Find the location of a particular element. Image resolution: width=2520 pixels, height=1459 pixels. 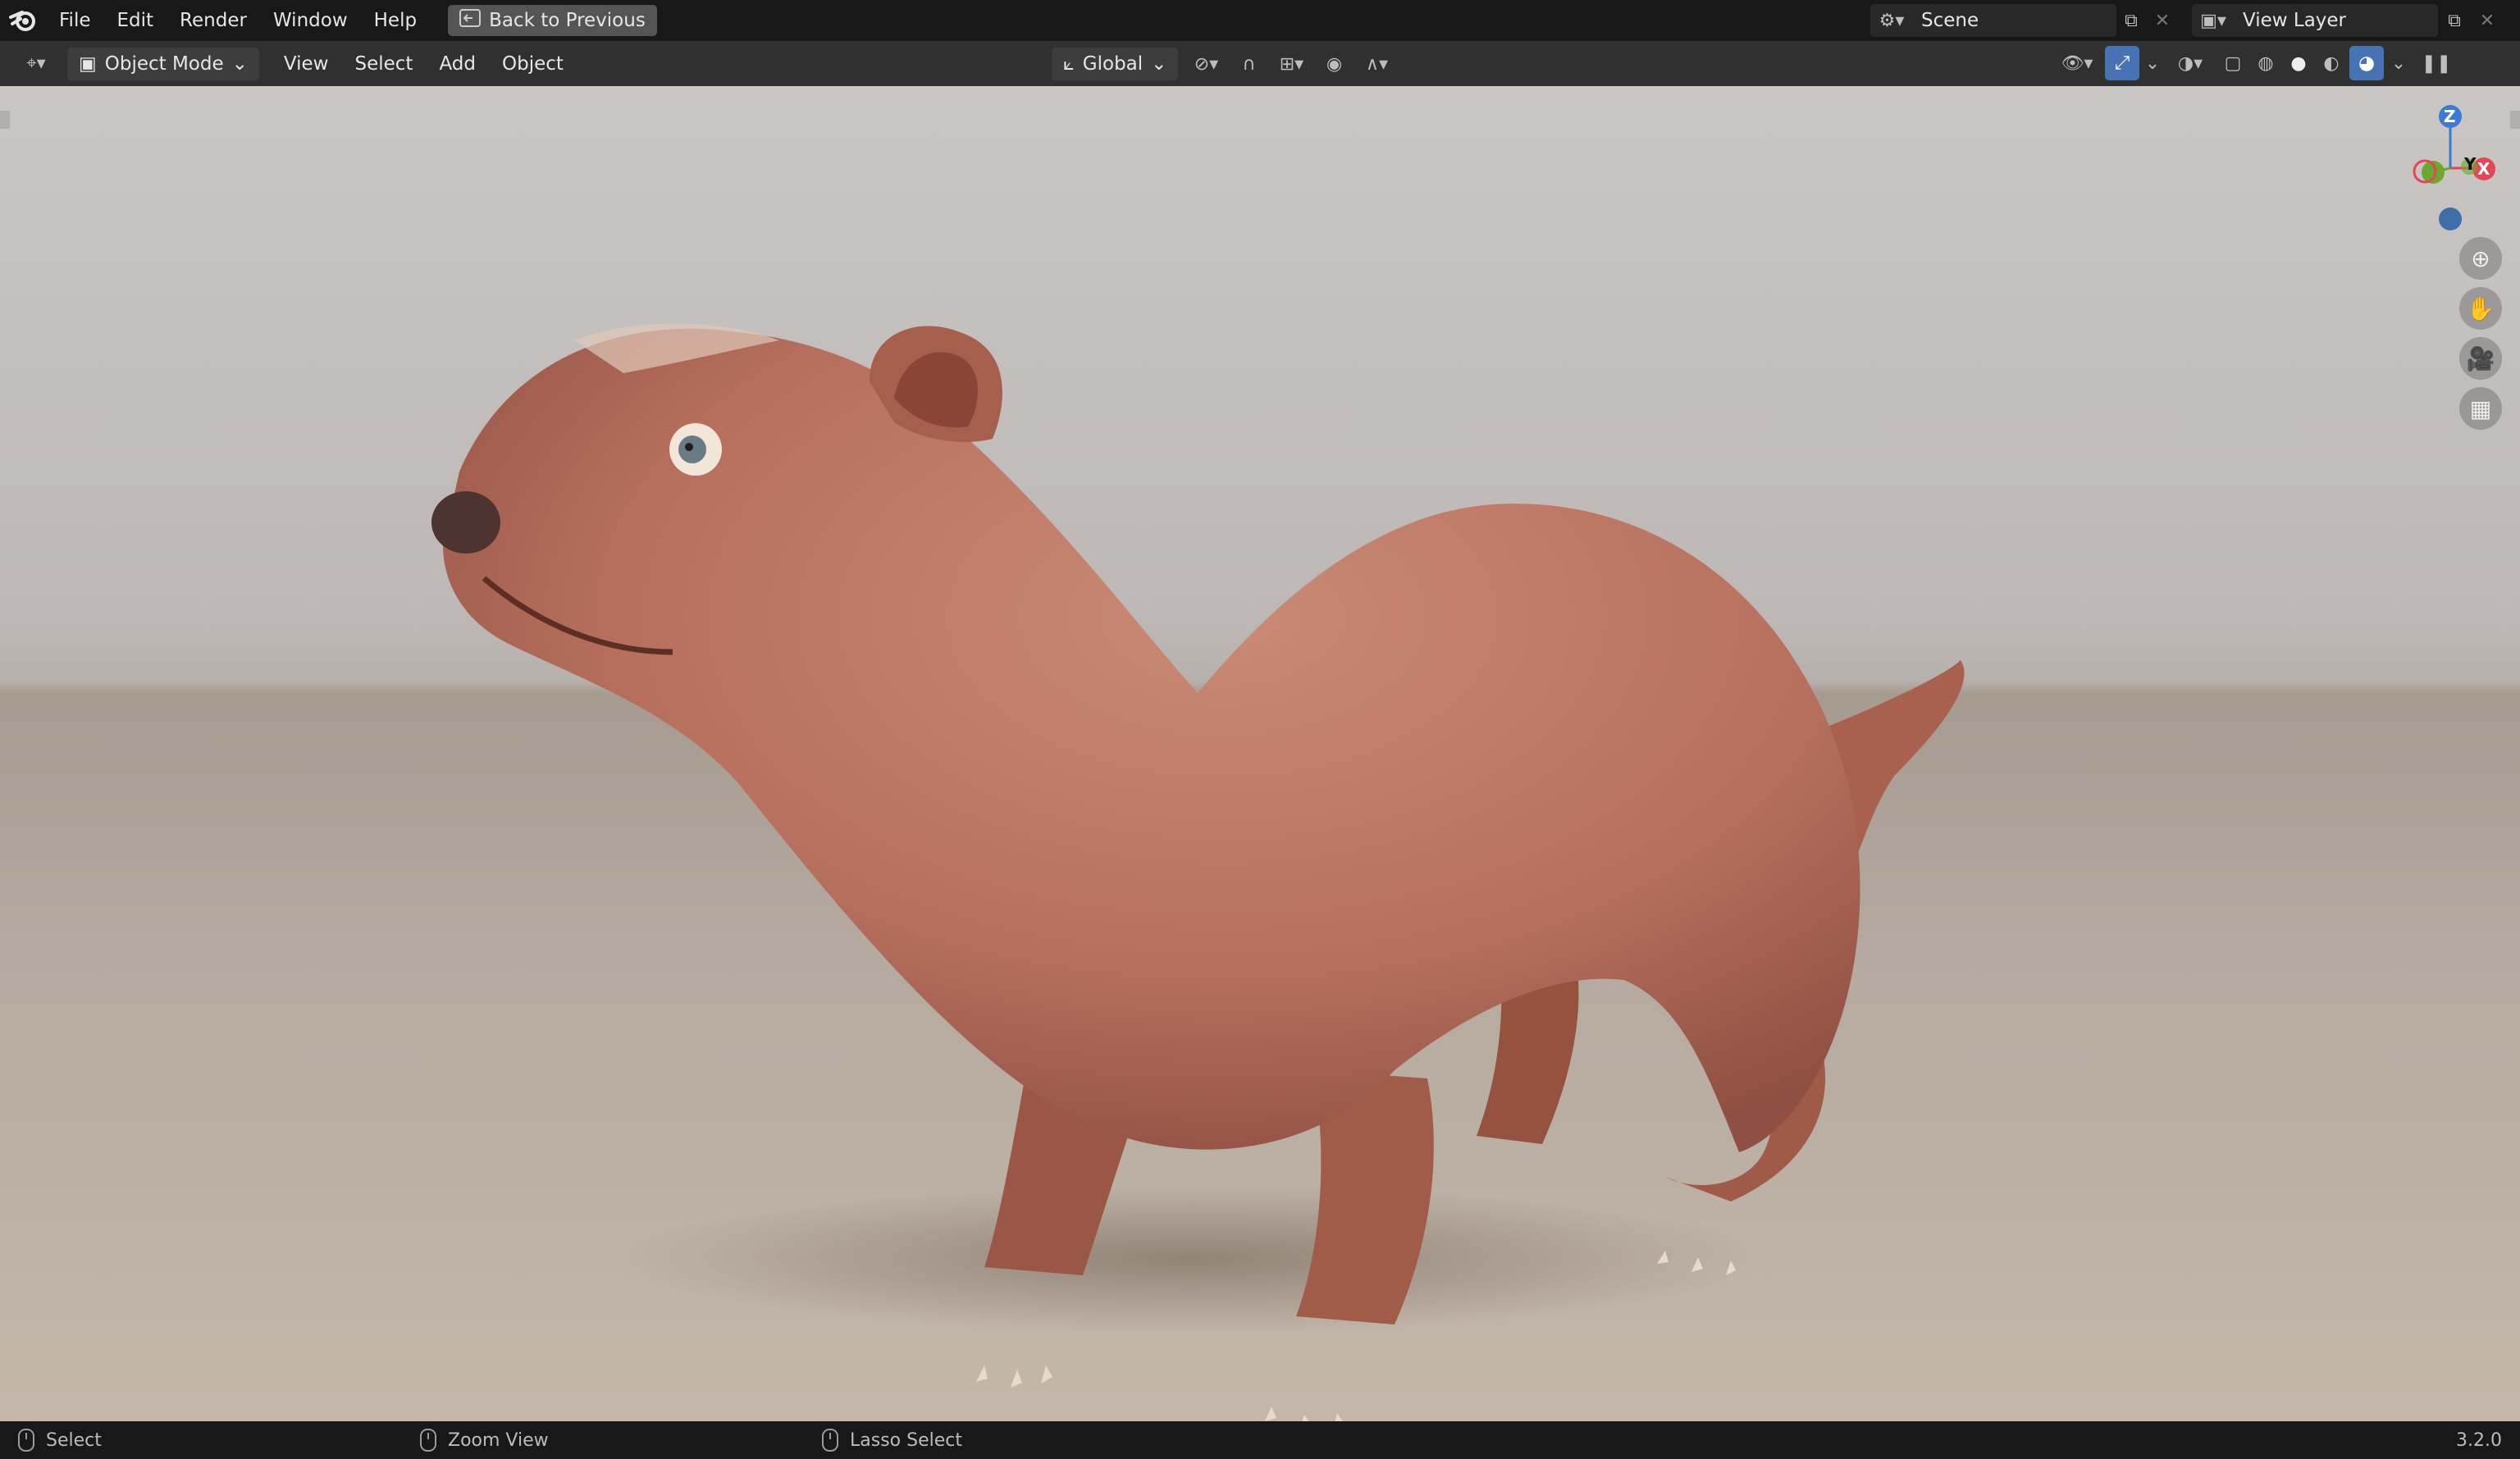

zoom-icon: ⊕ is located at coordinates (2481, 259).